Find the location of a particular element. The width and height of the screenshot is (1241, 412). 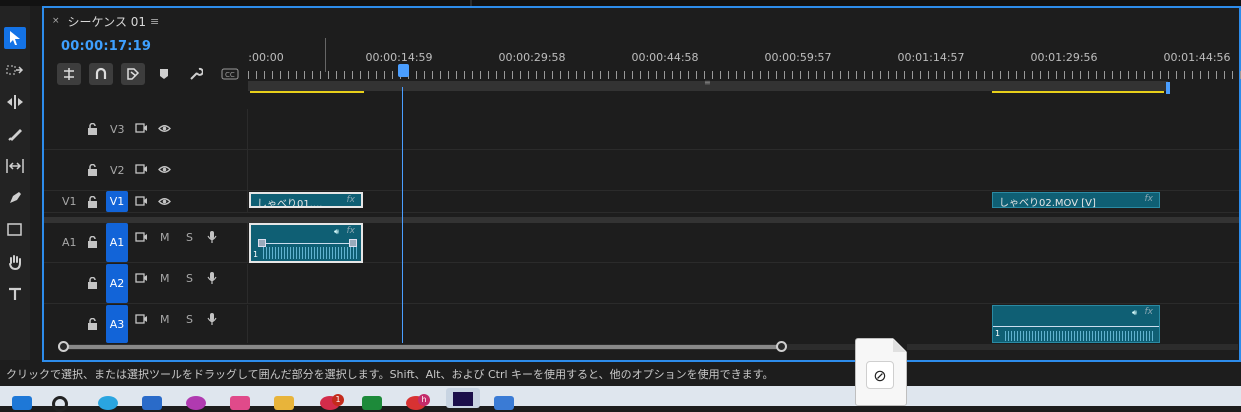

source-patch-a1: A1 is located at coordinates (69, 242).